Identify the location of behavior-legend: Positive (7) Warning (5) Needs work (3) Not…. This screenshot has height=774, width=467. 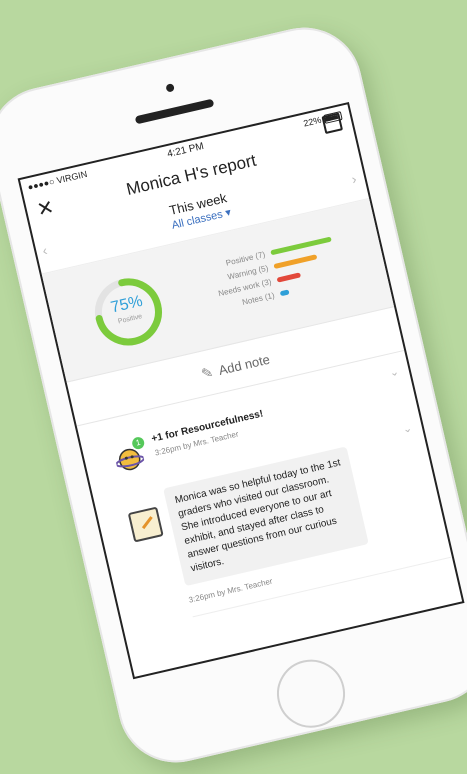
(267, 276).